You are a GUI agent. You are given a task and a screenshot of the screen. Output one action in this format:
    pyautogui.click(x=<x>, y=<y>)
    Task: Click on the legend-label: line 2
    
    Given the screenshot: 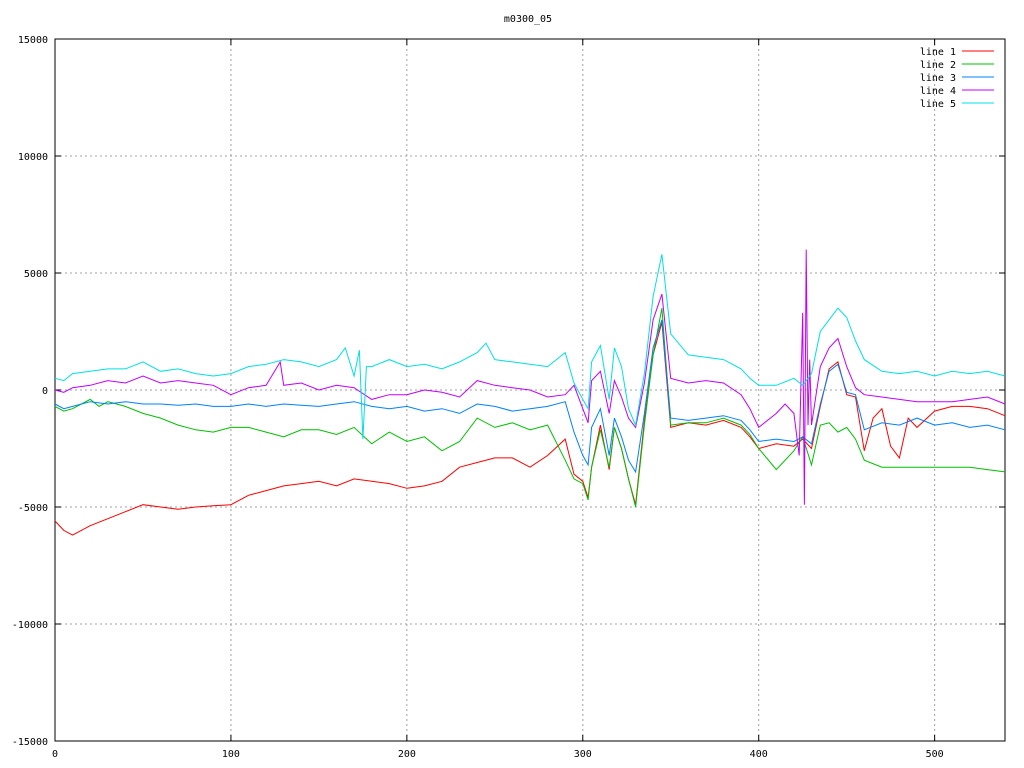 What is the action you would take?
    pyautogui.click(x=938, y=65)
    